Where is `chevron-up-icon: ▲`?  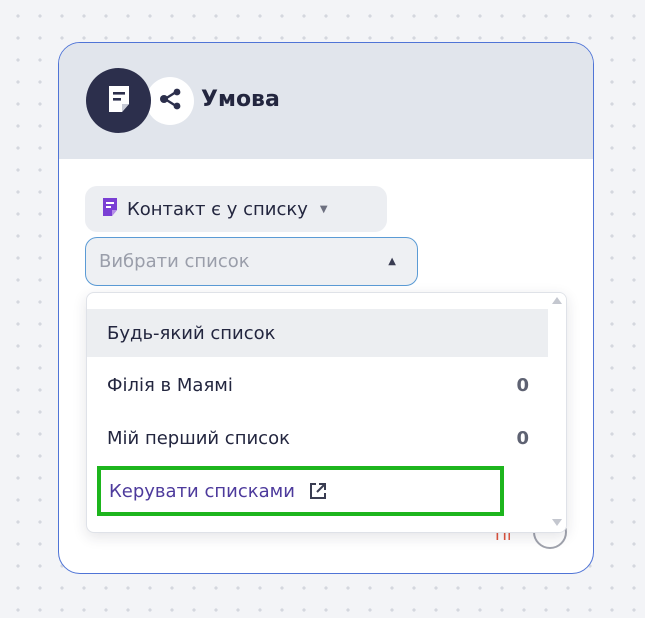
chevron-up-icon: ▲ is located at coordinates (392, 261).